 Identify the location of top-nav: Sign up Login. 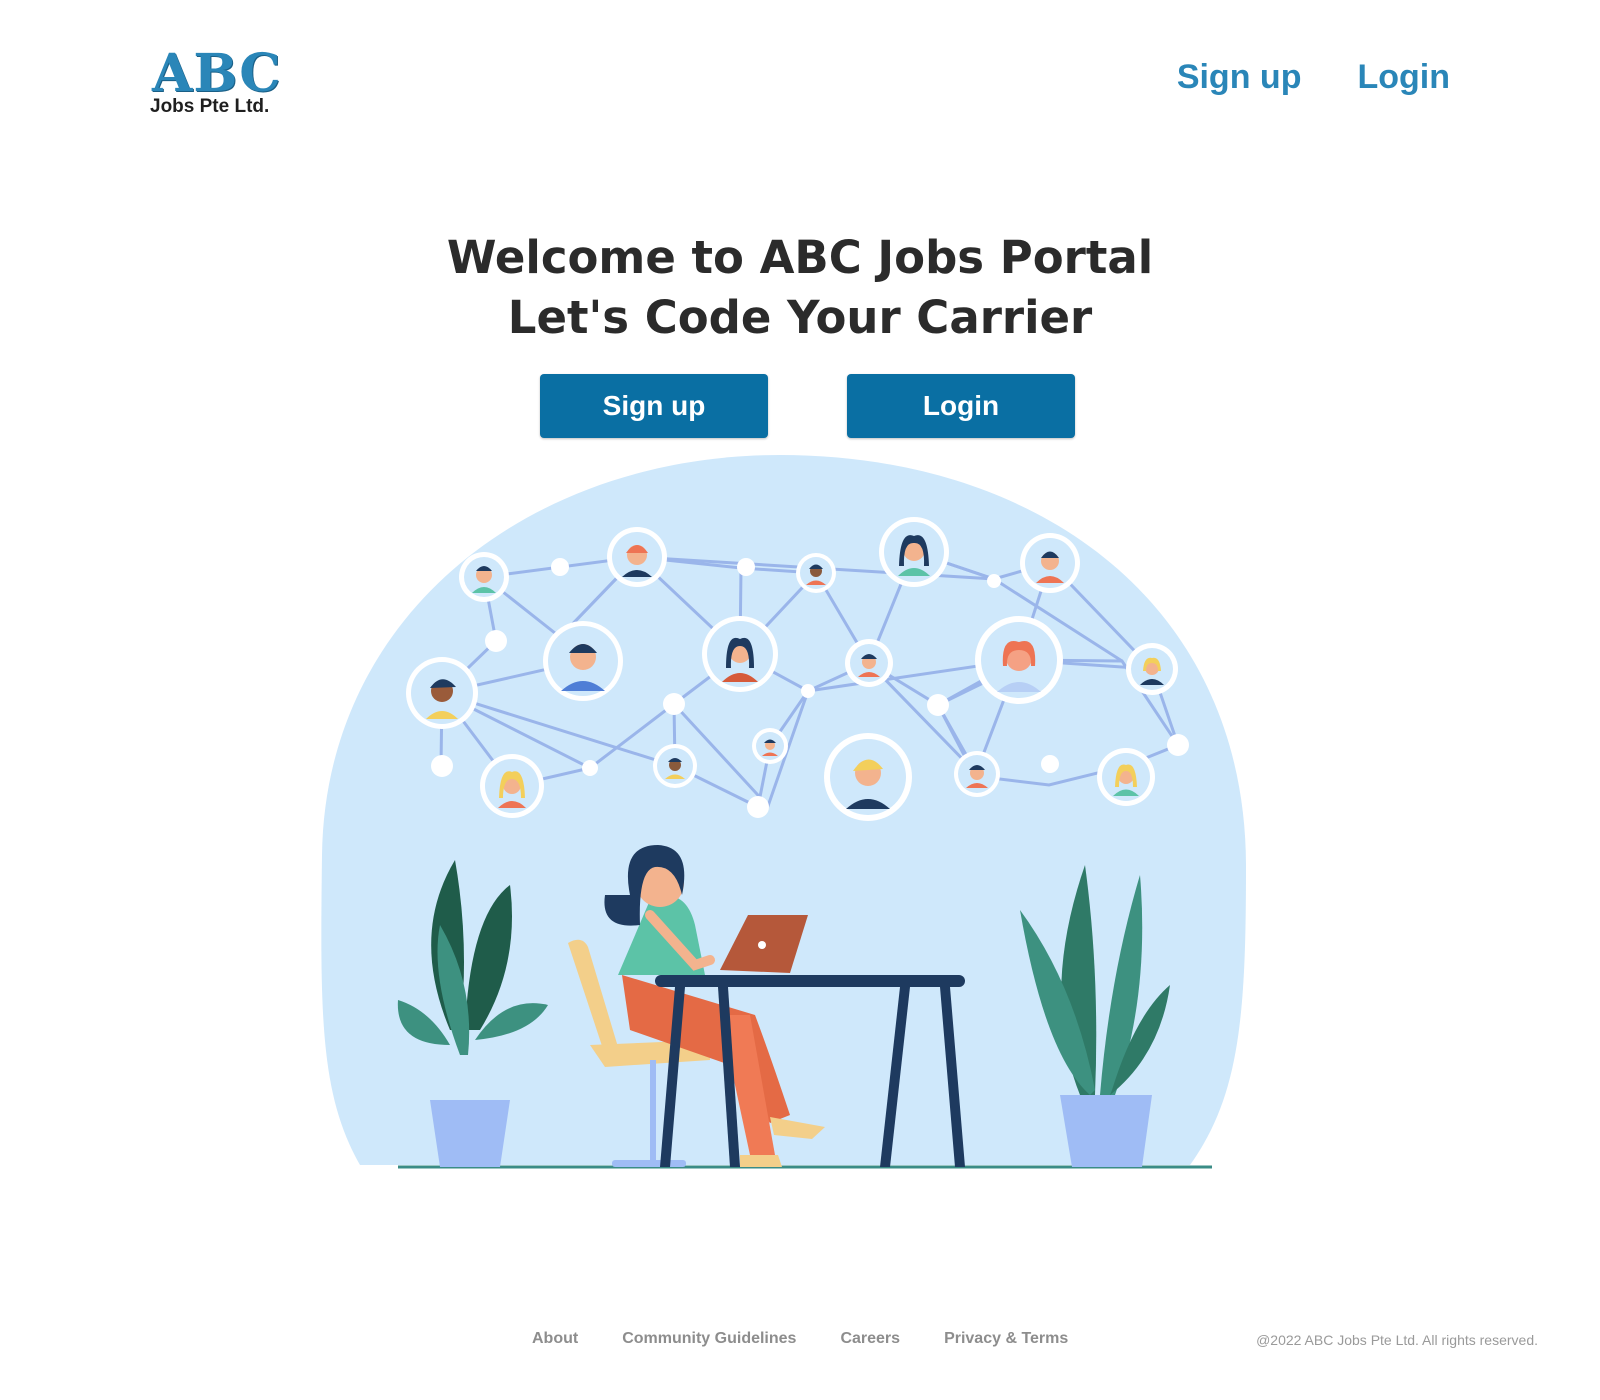
(1313, 77).